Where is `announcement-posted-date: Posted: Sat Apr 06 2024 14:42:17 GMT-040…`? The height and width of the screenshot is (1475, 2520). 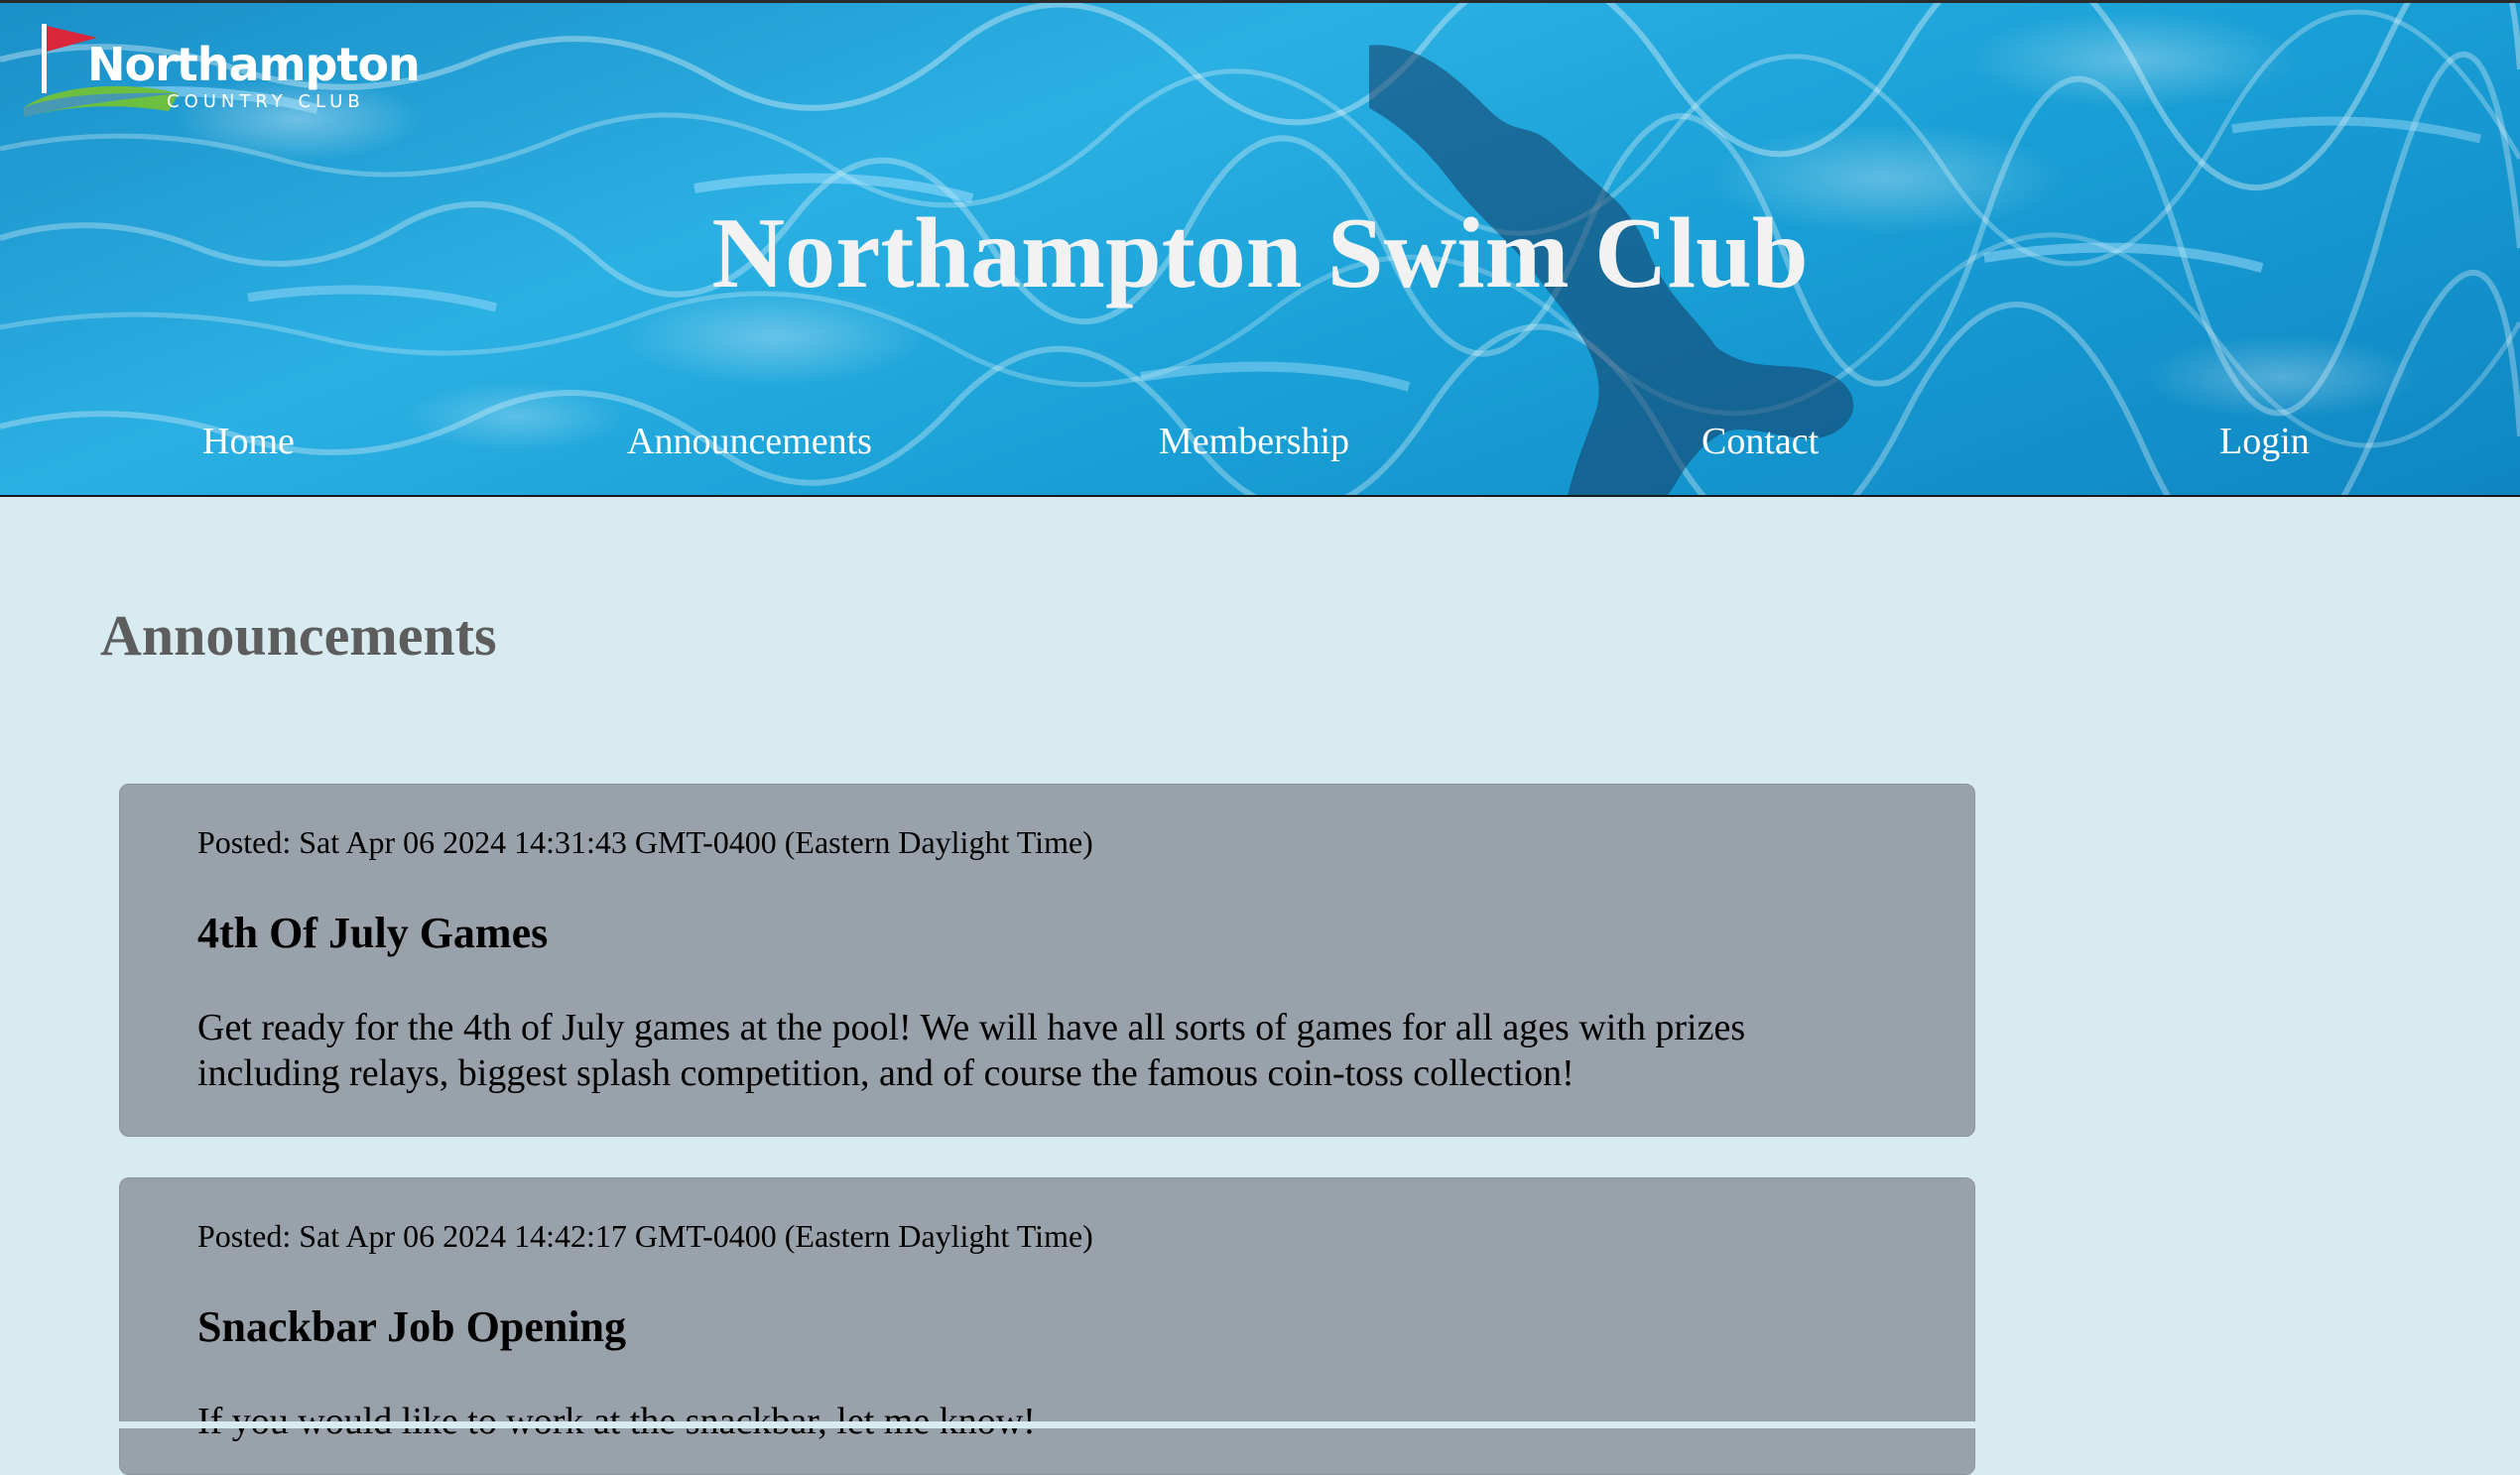 announcement-posted-date: Posted: Sat Apr 06 2024 14:42:17 GMT-040… is located at coordinates (645, 1236).